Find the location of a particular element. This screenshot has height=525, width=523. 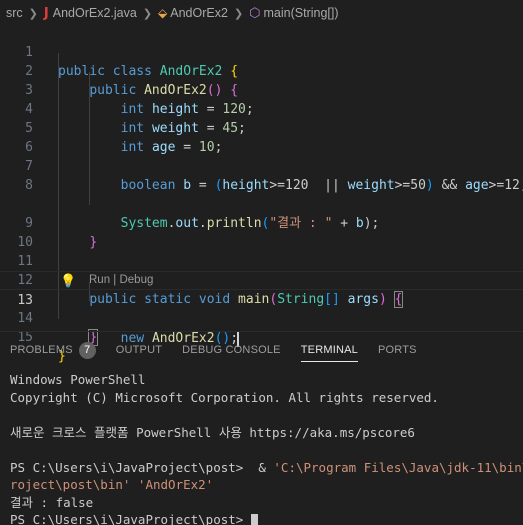

terminal-output: 결과 : false is located at coordinates (52, 502).